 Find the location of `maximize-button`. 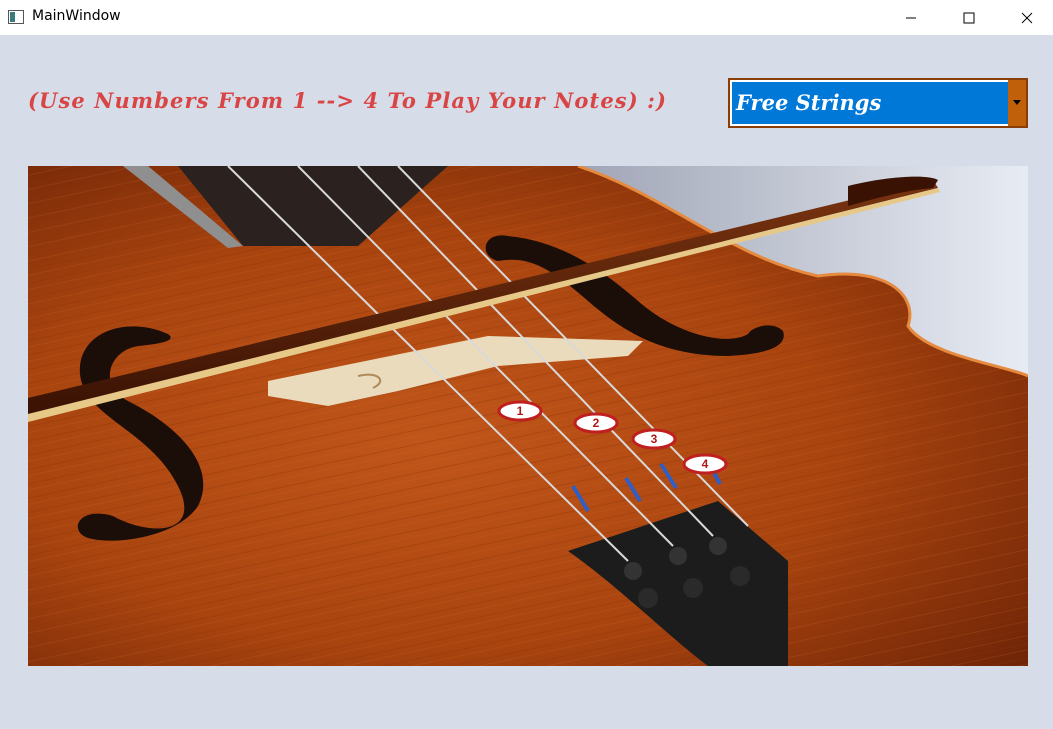

maximize-button is located at coordinates (969, 17).